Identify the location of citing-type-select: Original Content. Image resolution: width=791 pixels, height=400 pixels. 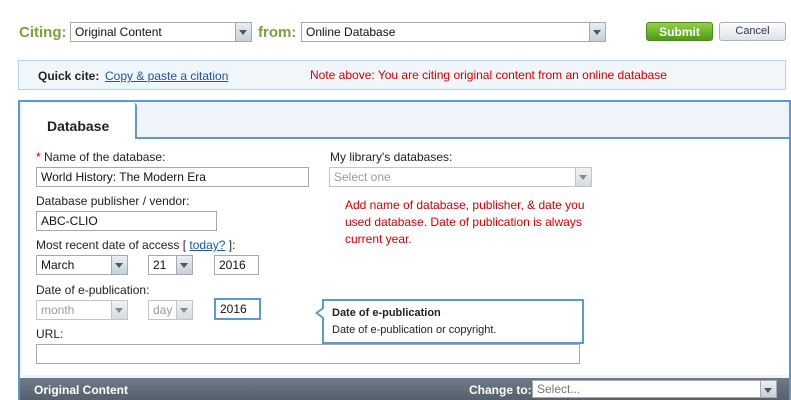
(161, 32).